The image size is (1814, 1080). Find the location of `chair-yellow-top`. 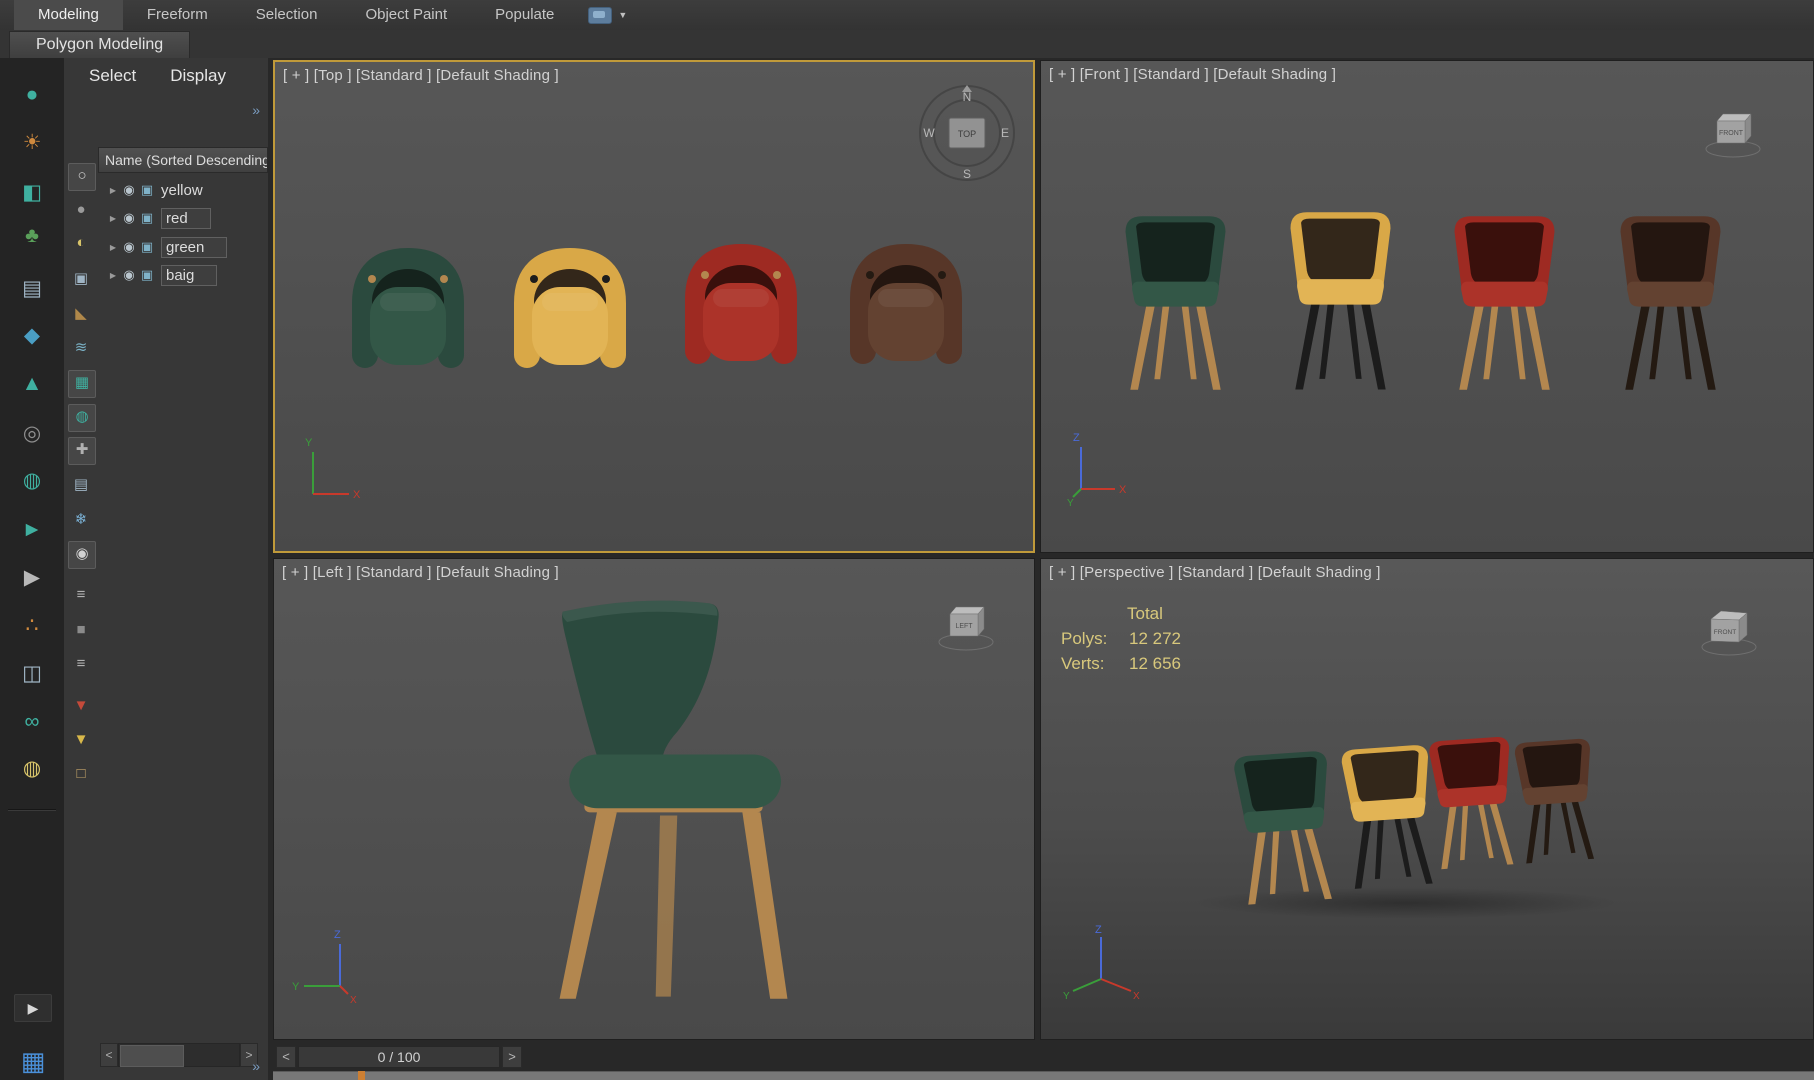

chair-yellow-top is located at coordinates (570, 309).